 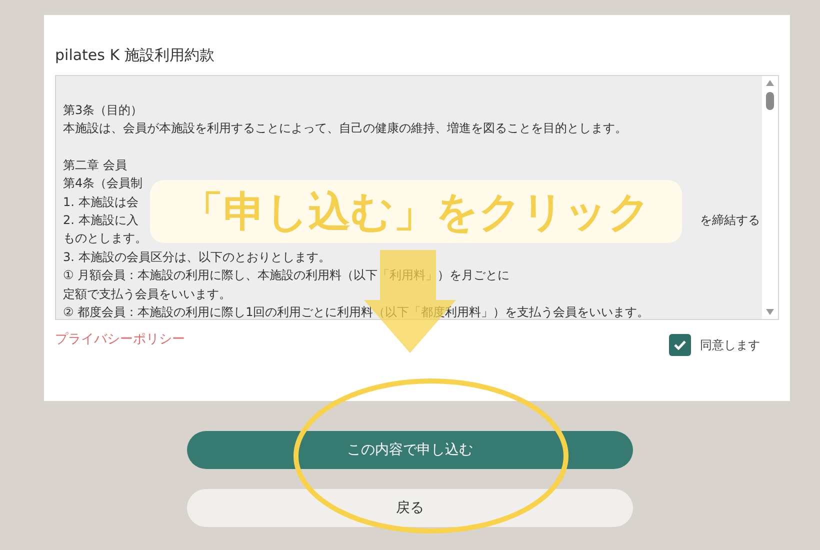 What do you see at coordinates (135, 55) in the screenshot?
I see `terms-title: pilates K 施設利用約款` at bounding box center [135, 55].